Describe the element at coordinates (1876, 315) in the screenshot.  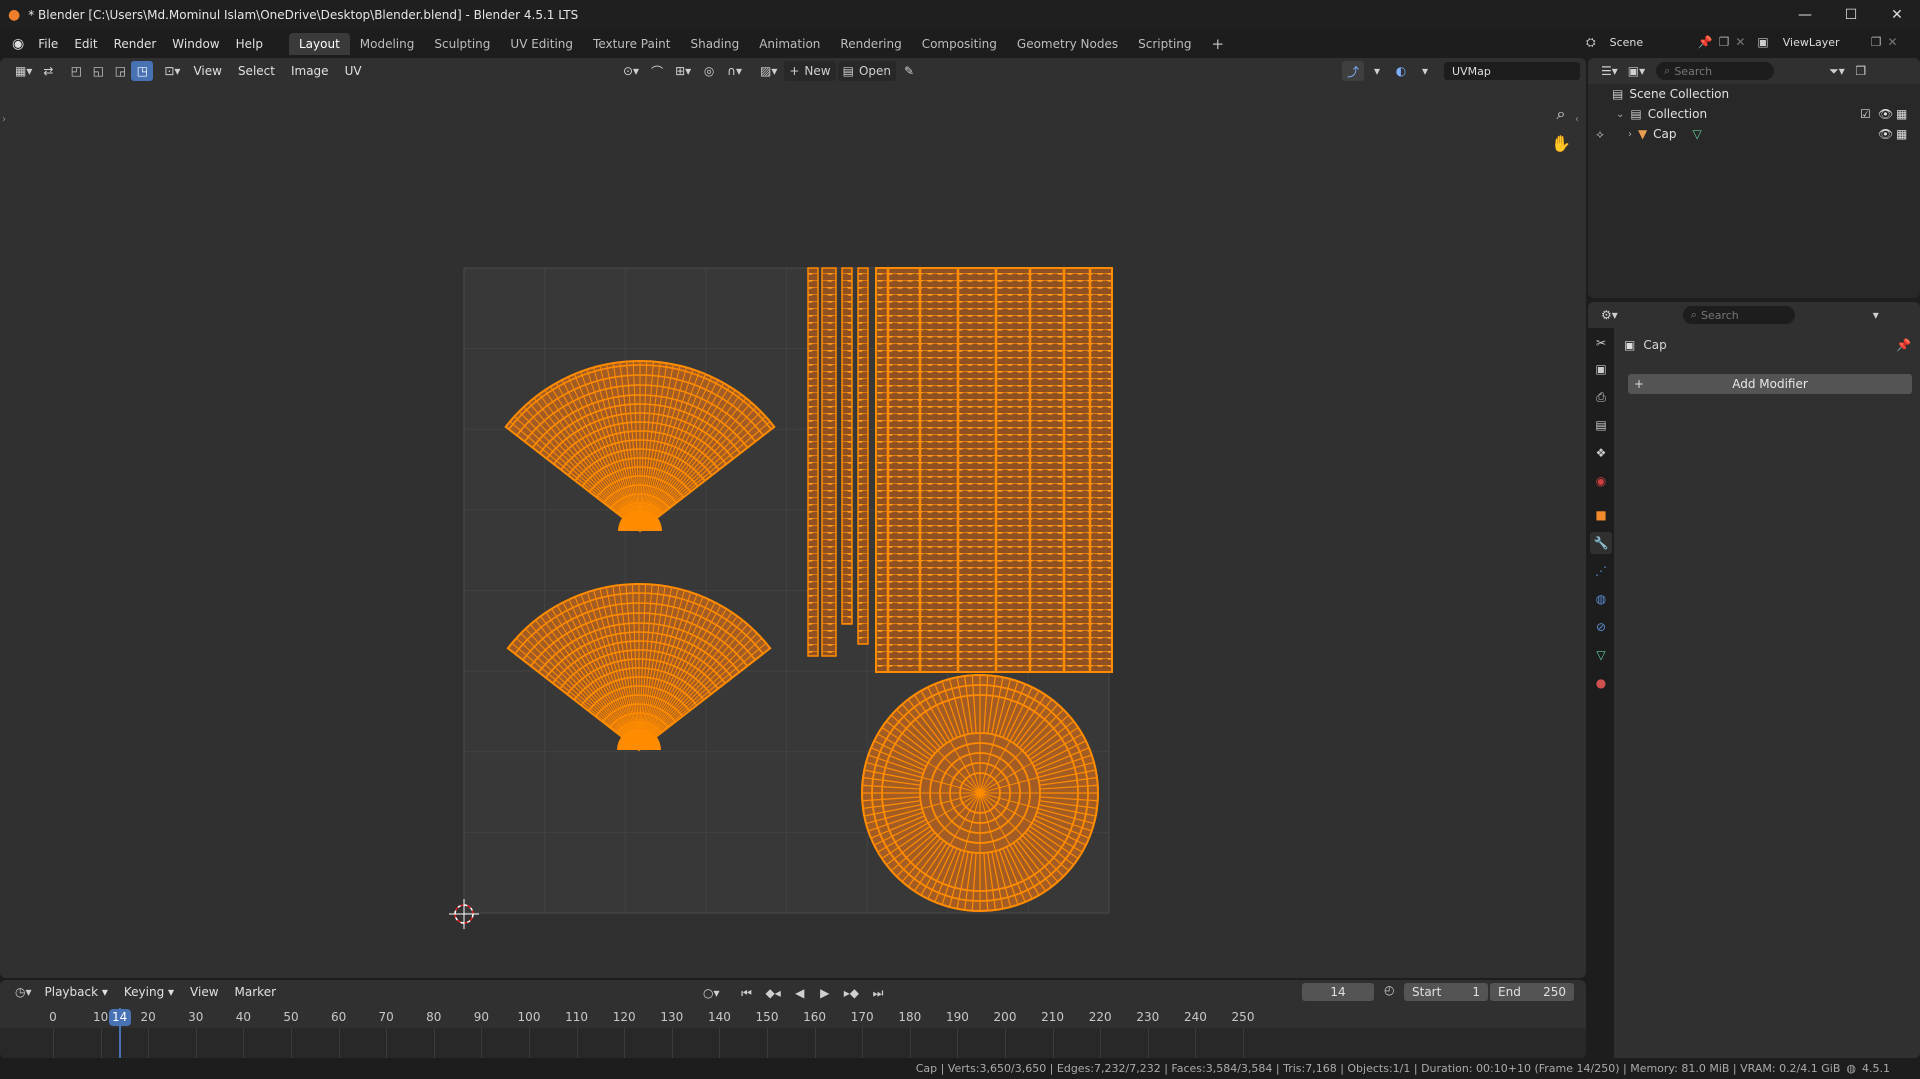
I see `properties-options-icon: ▾` at that location.